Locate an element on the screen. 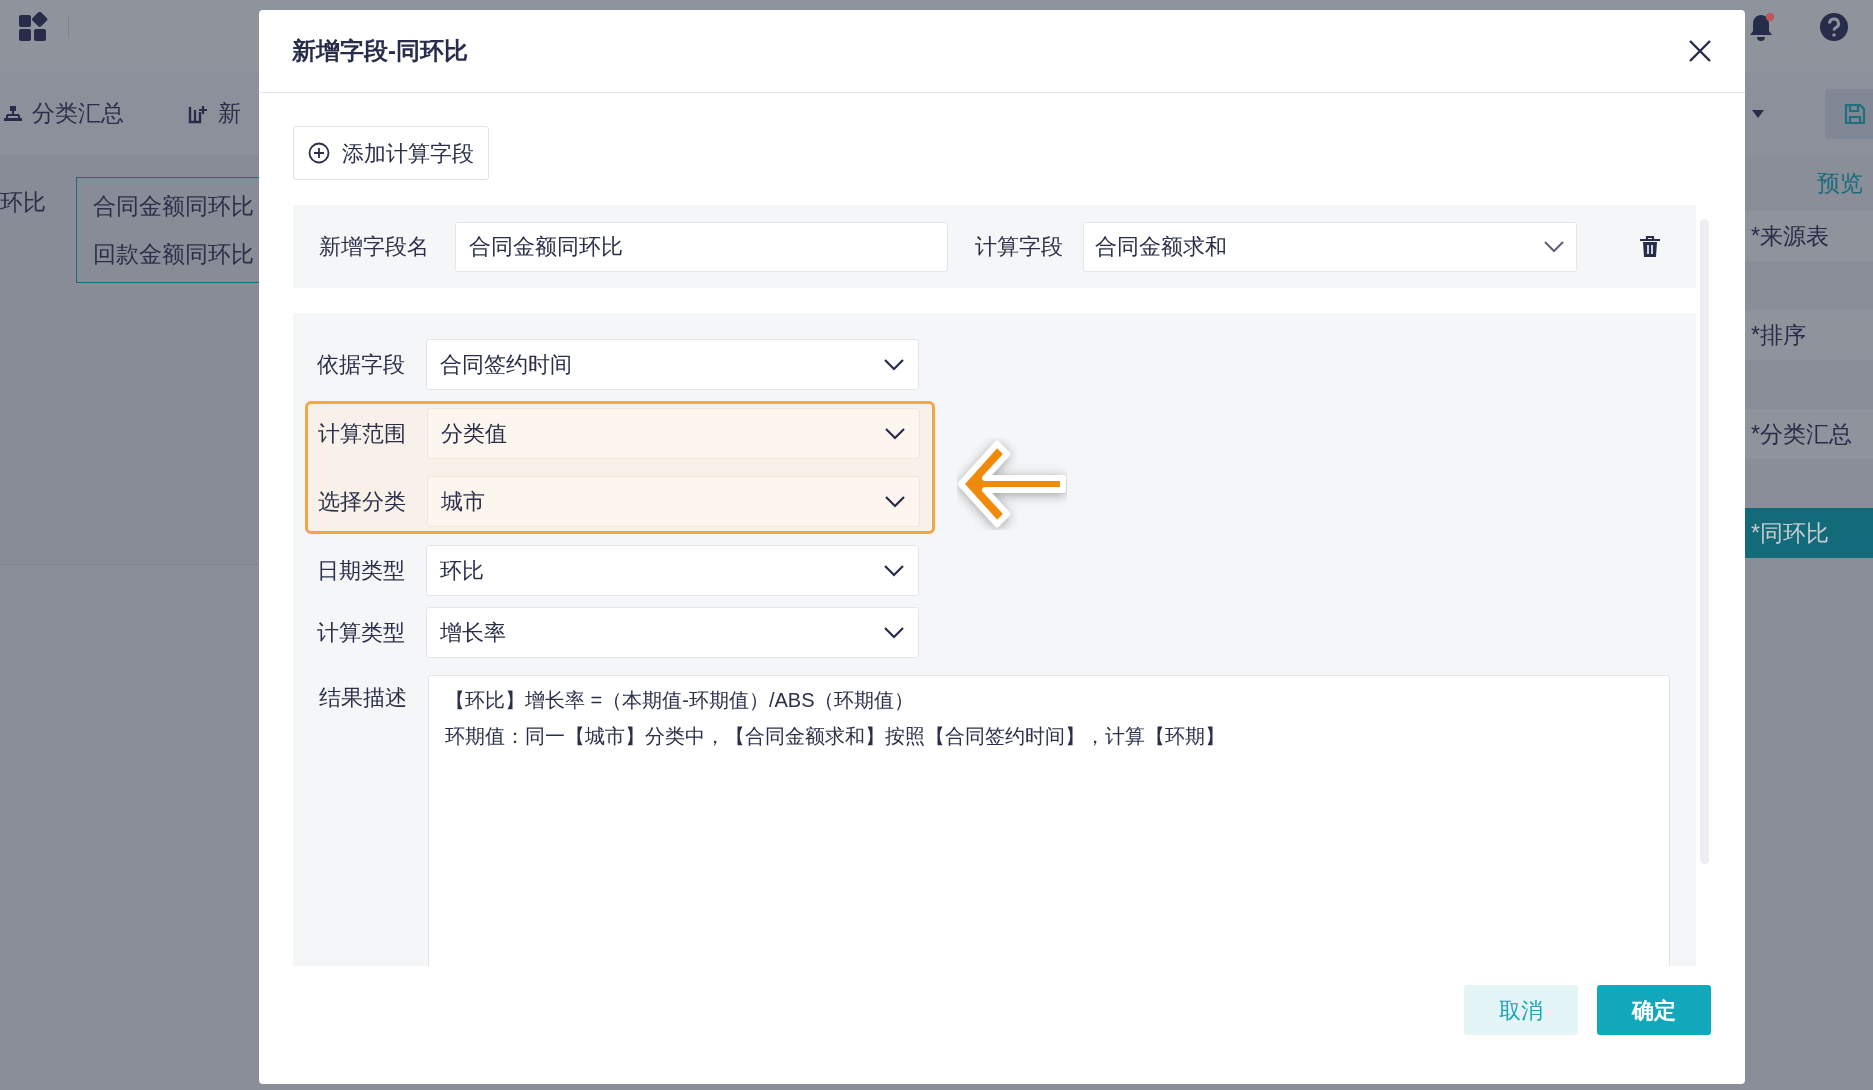  apps-icon is located at coordinates (33, 27).